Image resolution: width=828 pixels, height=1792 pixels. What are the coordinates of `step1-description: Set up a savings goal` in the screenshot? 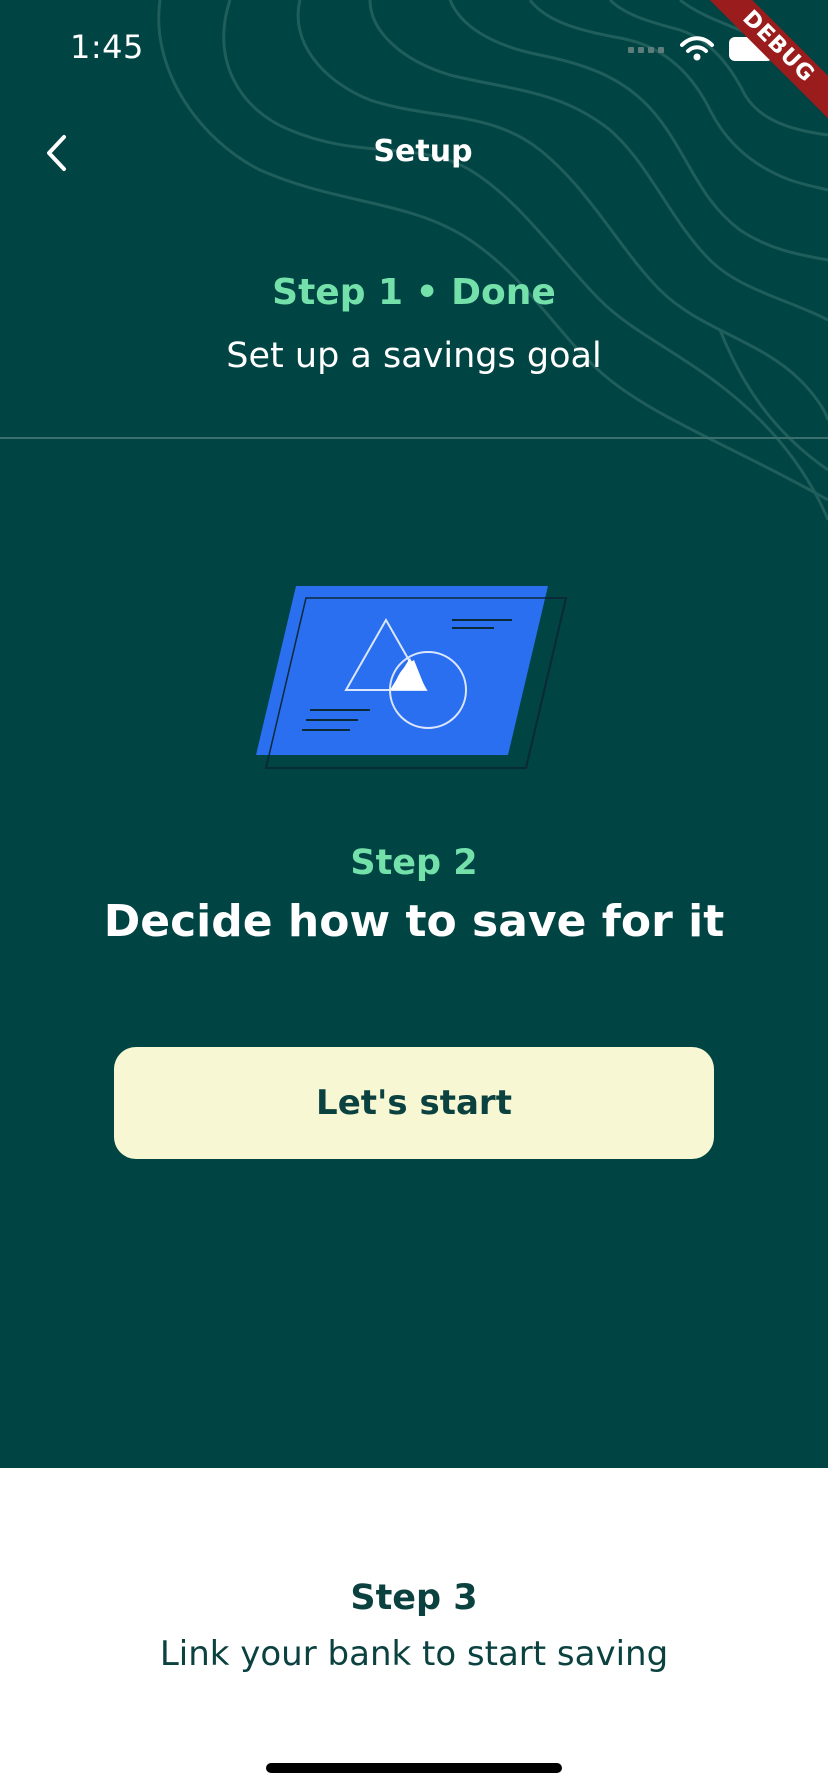 It's located at (414, 356).